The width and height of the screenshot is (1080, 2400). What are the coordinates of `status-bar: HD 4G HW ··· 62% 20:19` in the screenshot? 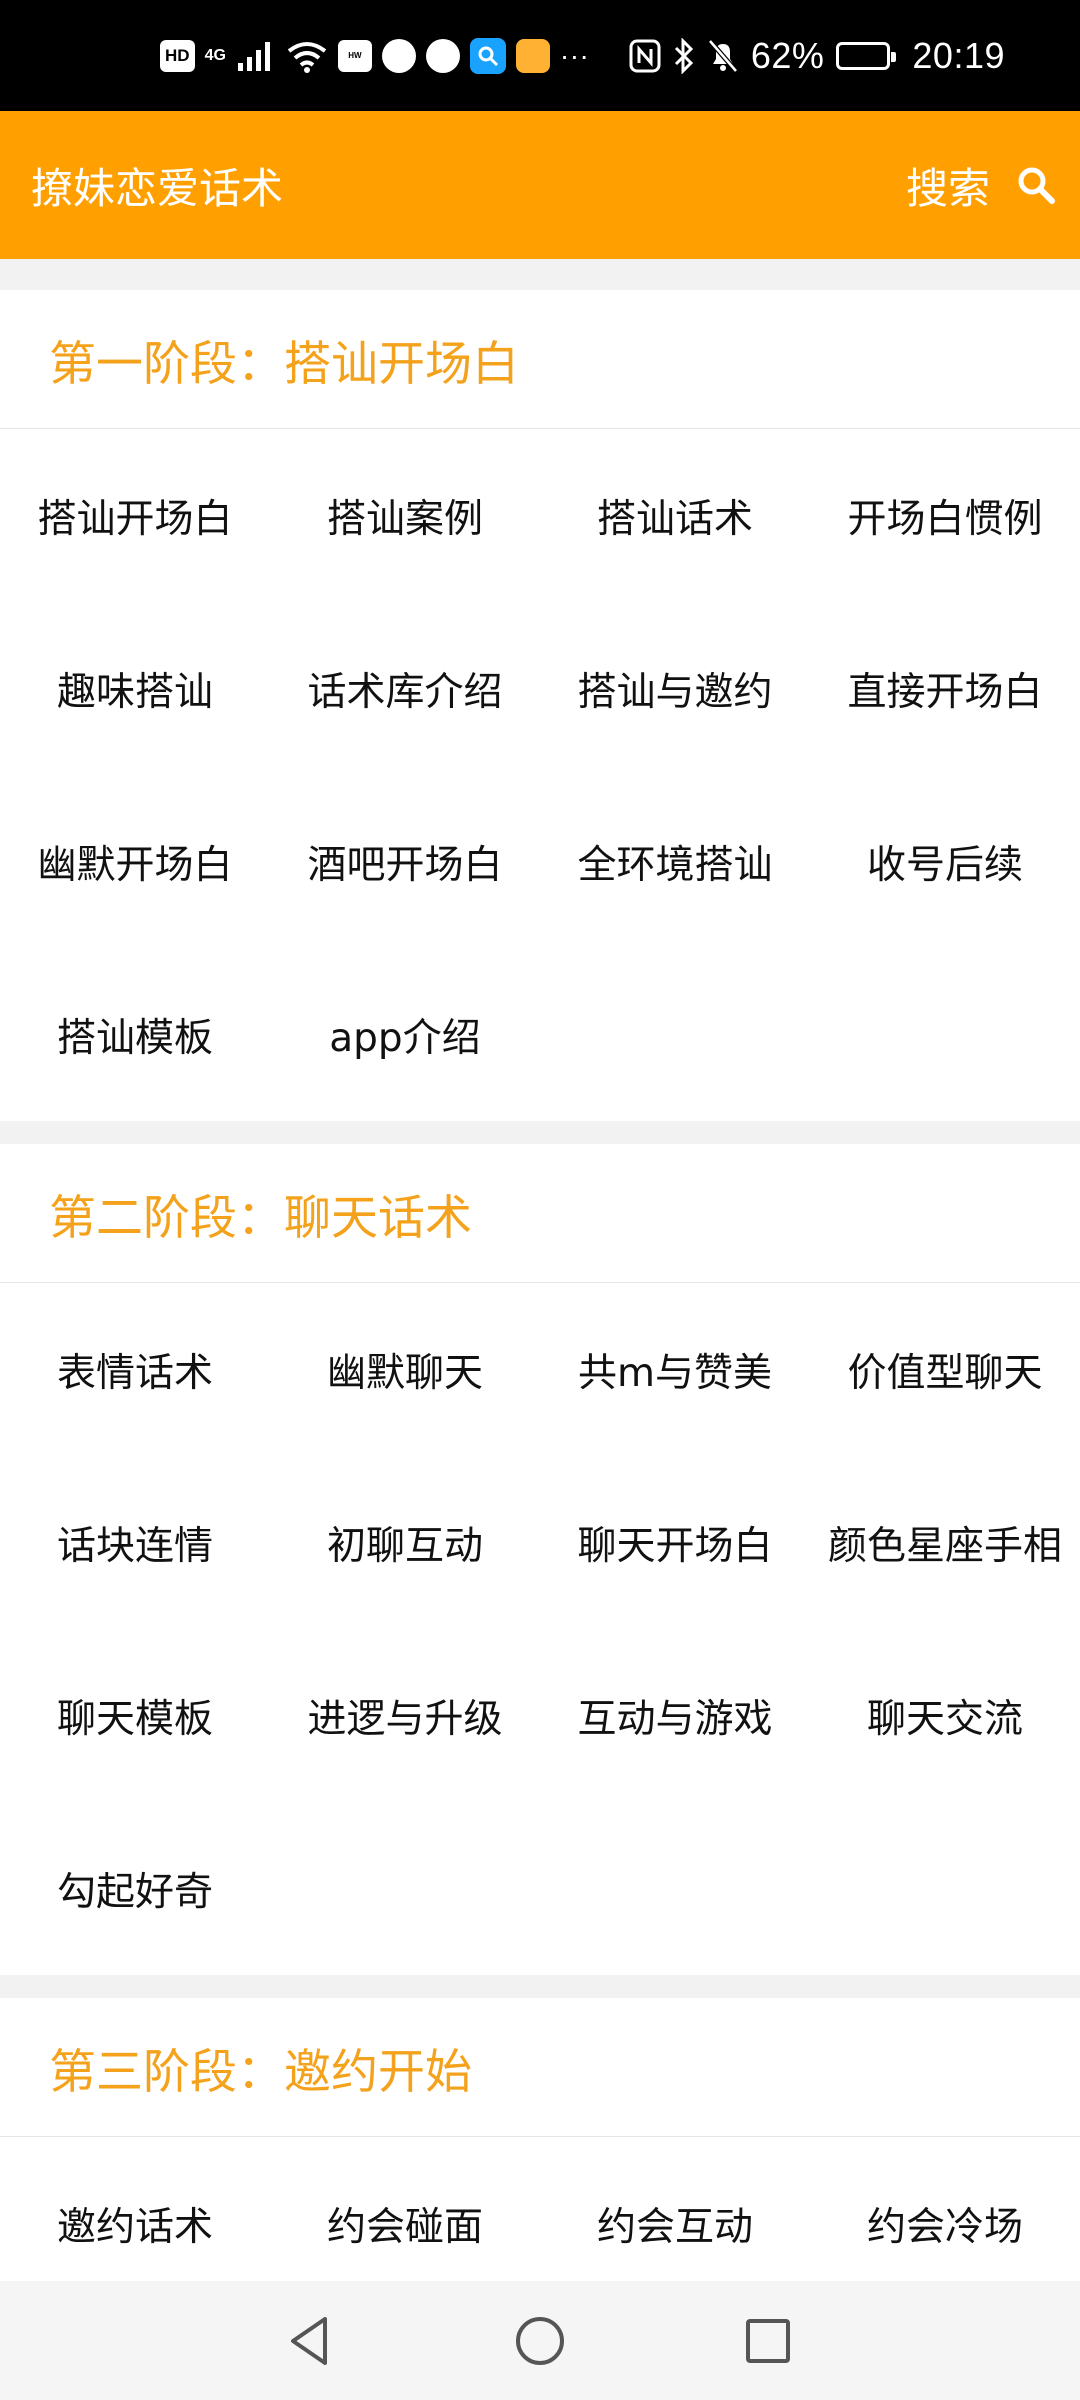 It's located at (540, 55).